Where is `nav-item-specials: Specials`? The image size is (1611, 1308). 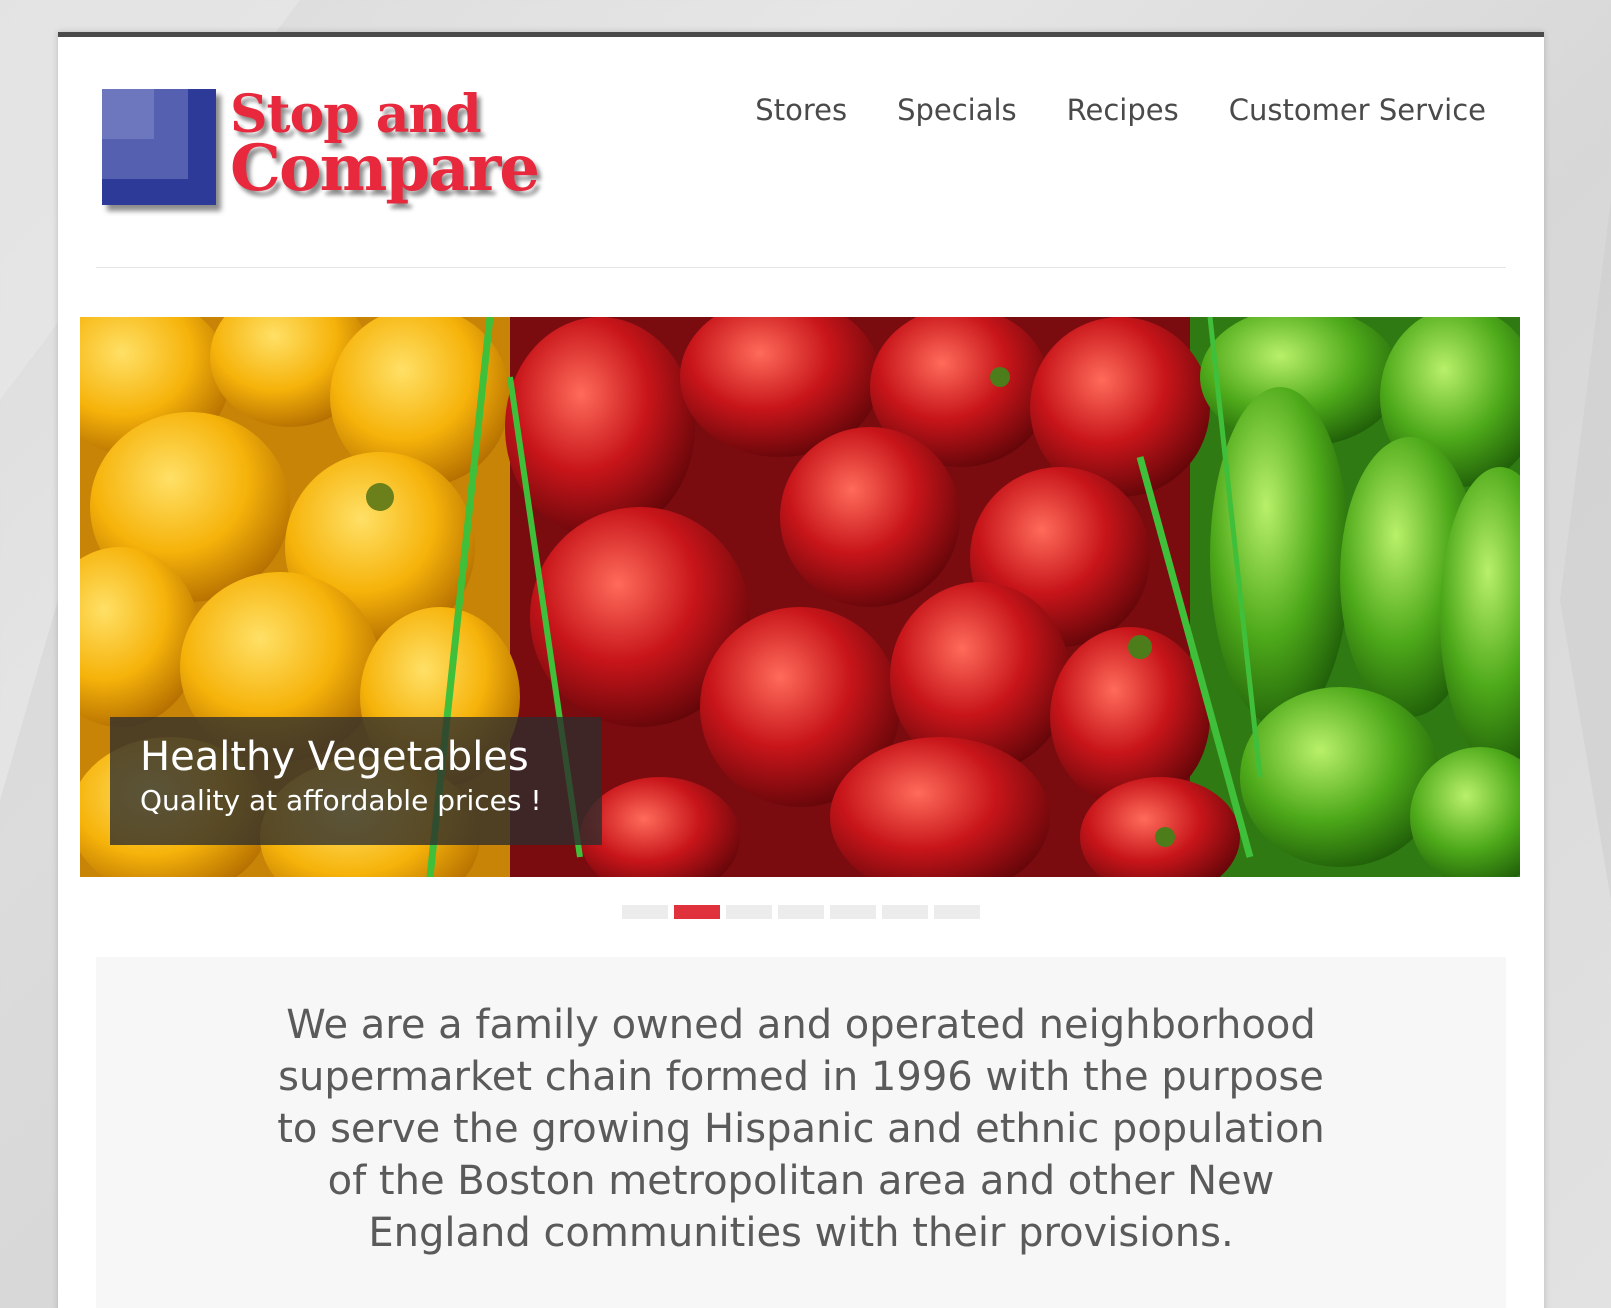 nav-item-specials: Specials is located at coordinates (957, 110).